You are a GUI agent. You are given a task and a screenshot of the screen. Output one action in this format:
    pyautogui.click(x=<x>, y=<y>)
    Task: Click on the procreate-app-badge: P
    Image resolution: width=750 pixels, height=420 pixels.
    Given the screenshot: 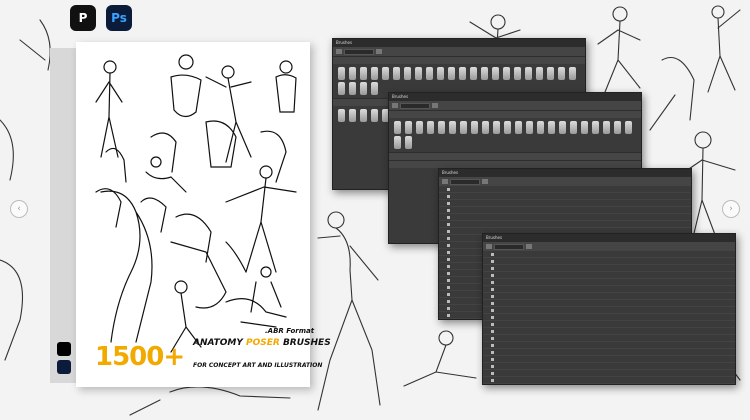 What is the action you would take?
    pyautogui.click(x=83, y=18)
    